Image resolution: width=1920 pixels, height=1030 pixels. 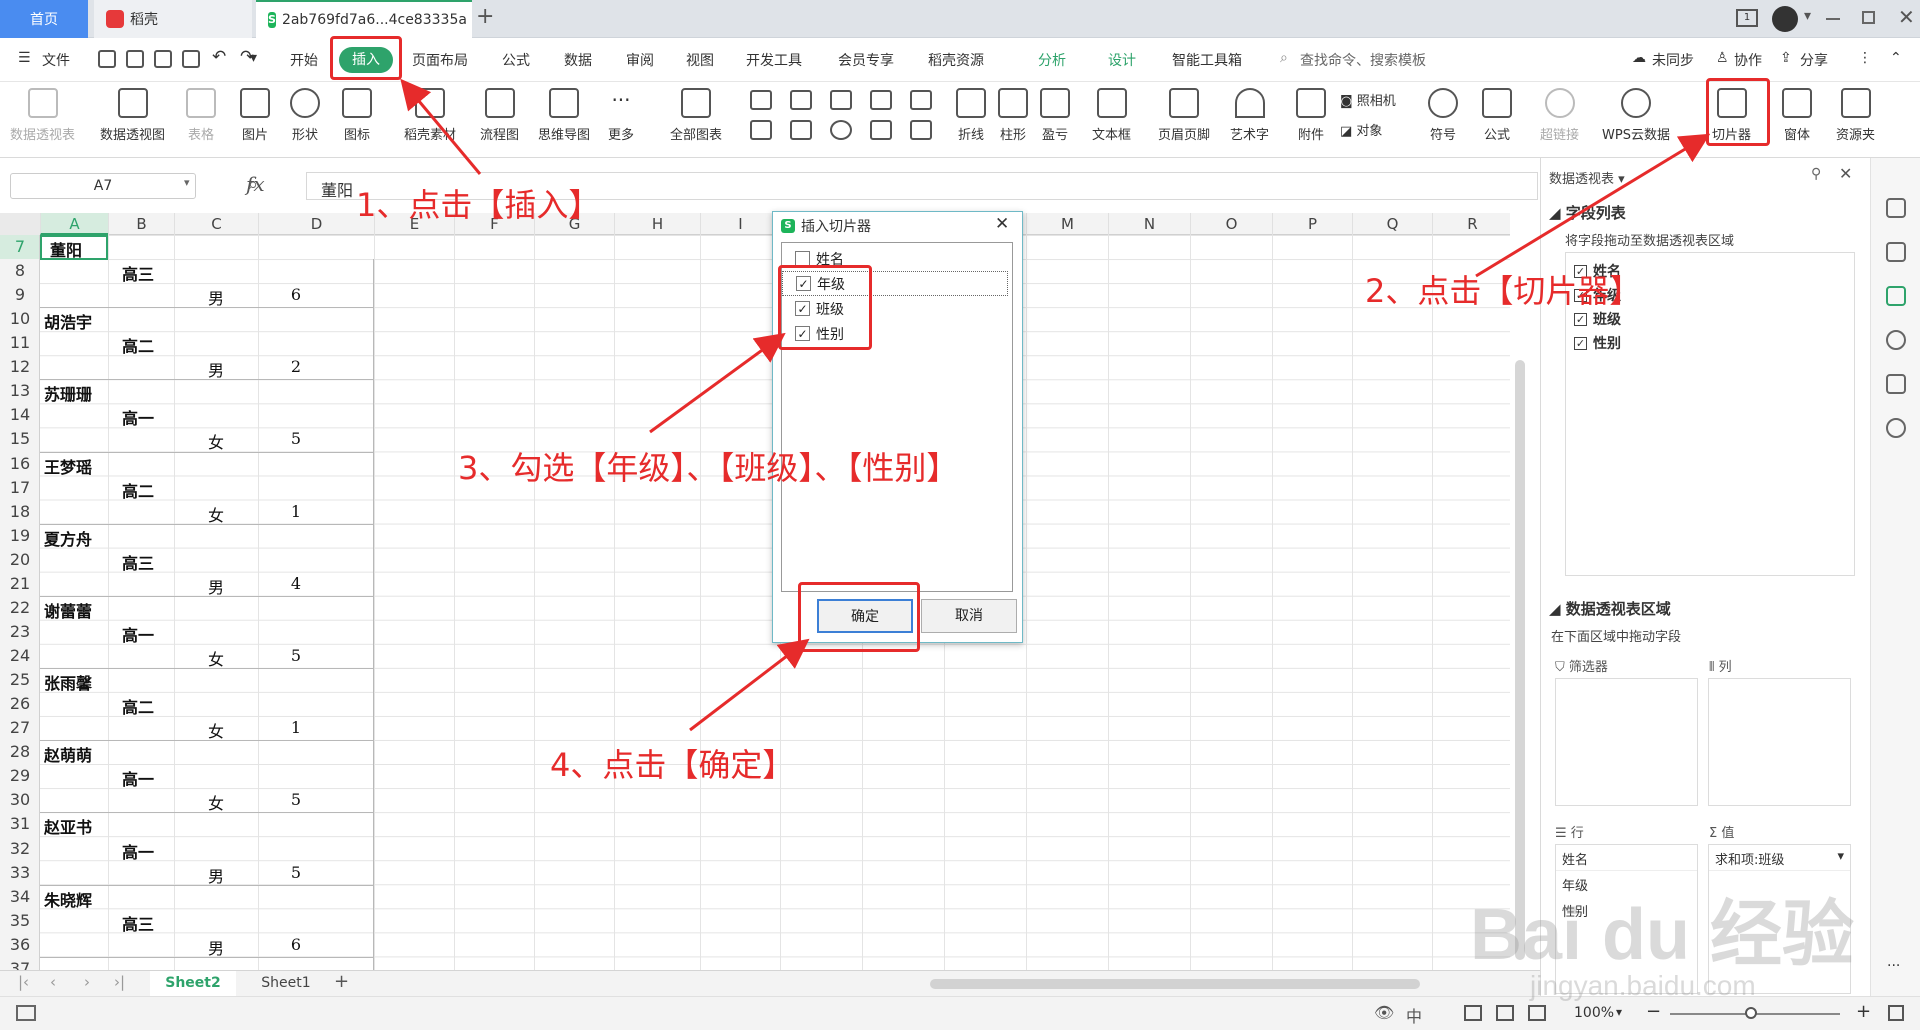 I want to click on arrow-step2, so click(x=1593, y=205).